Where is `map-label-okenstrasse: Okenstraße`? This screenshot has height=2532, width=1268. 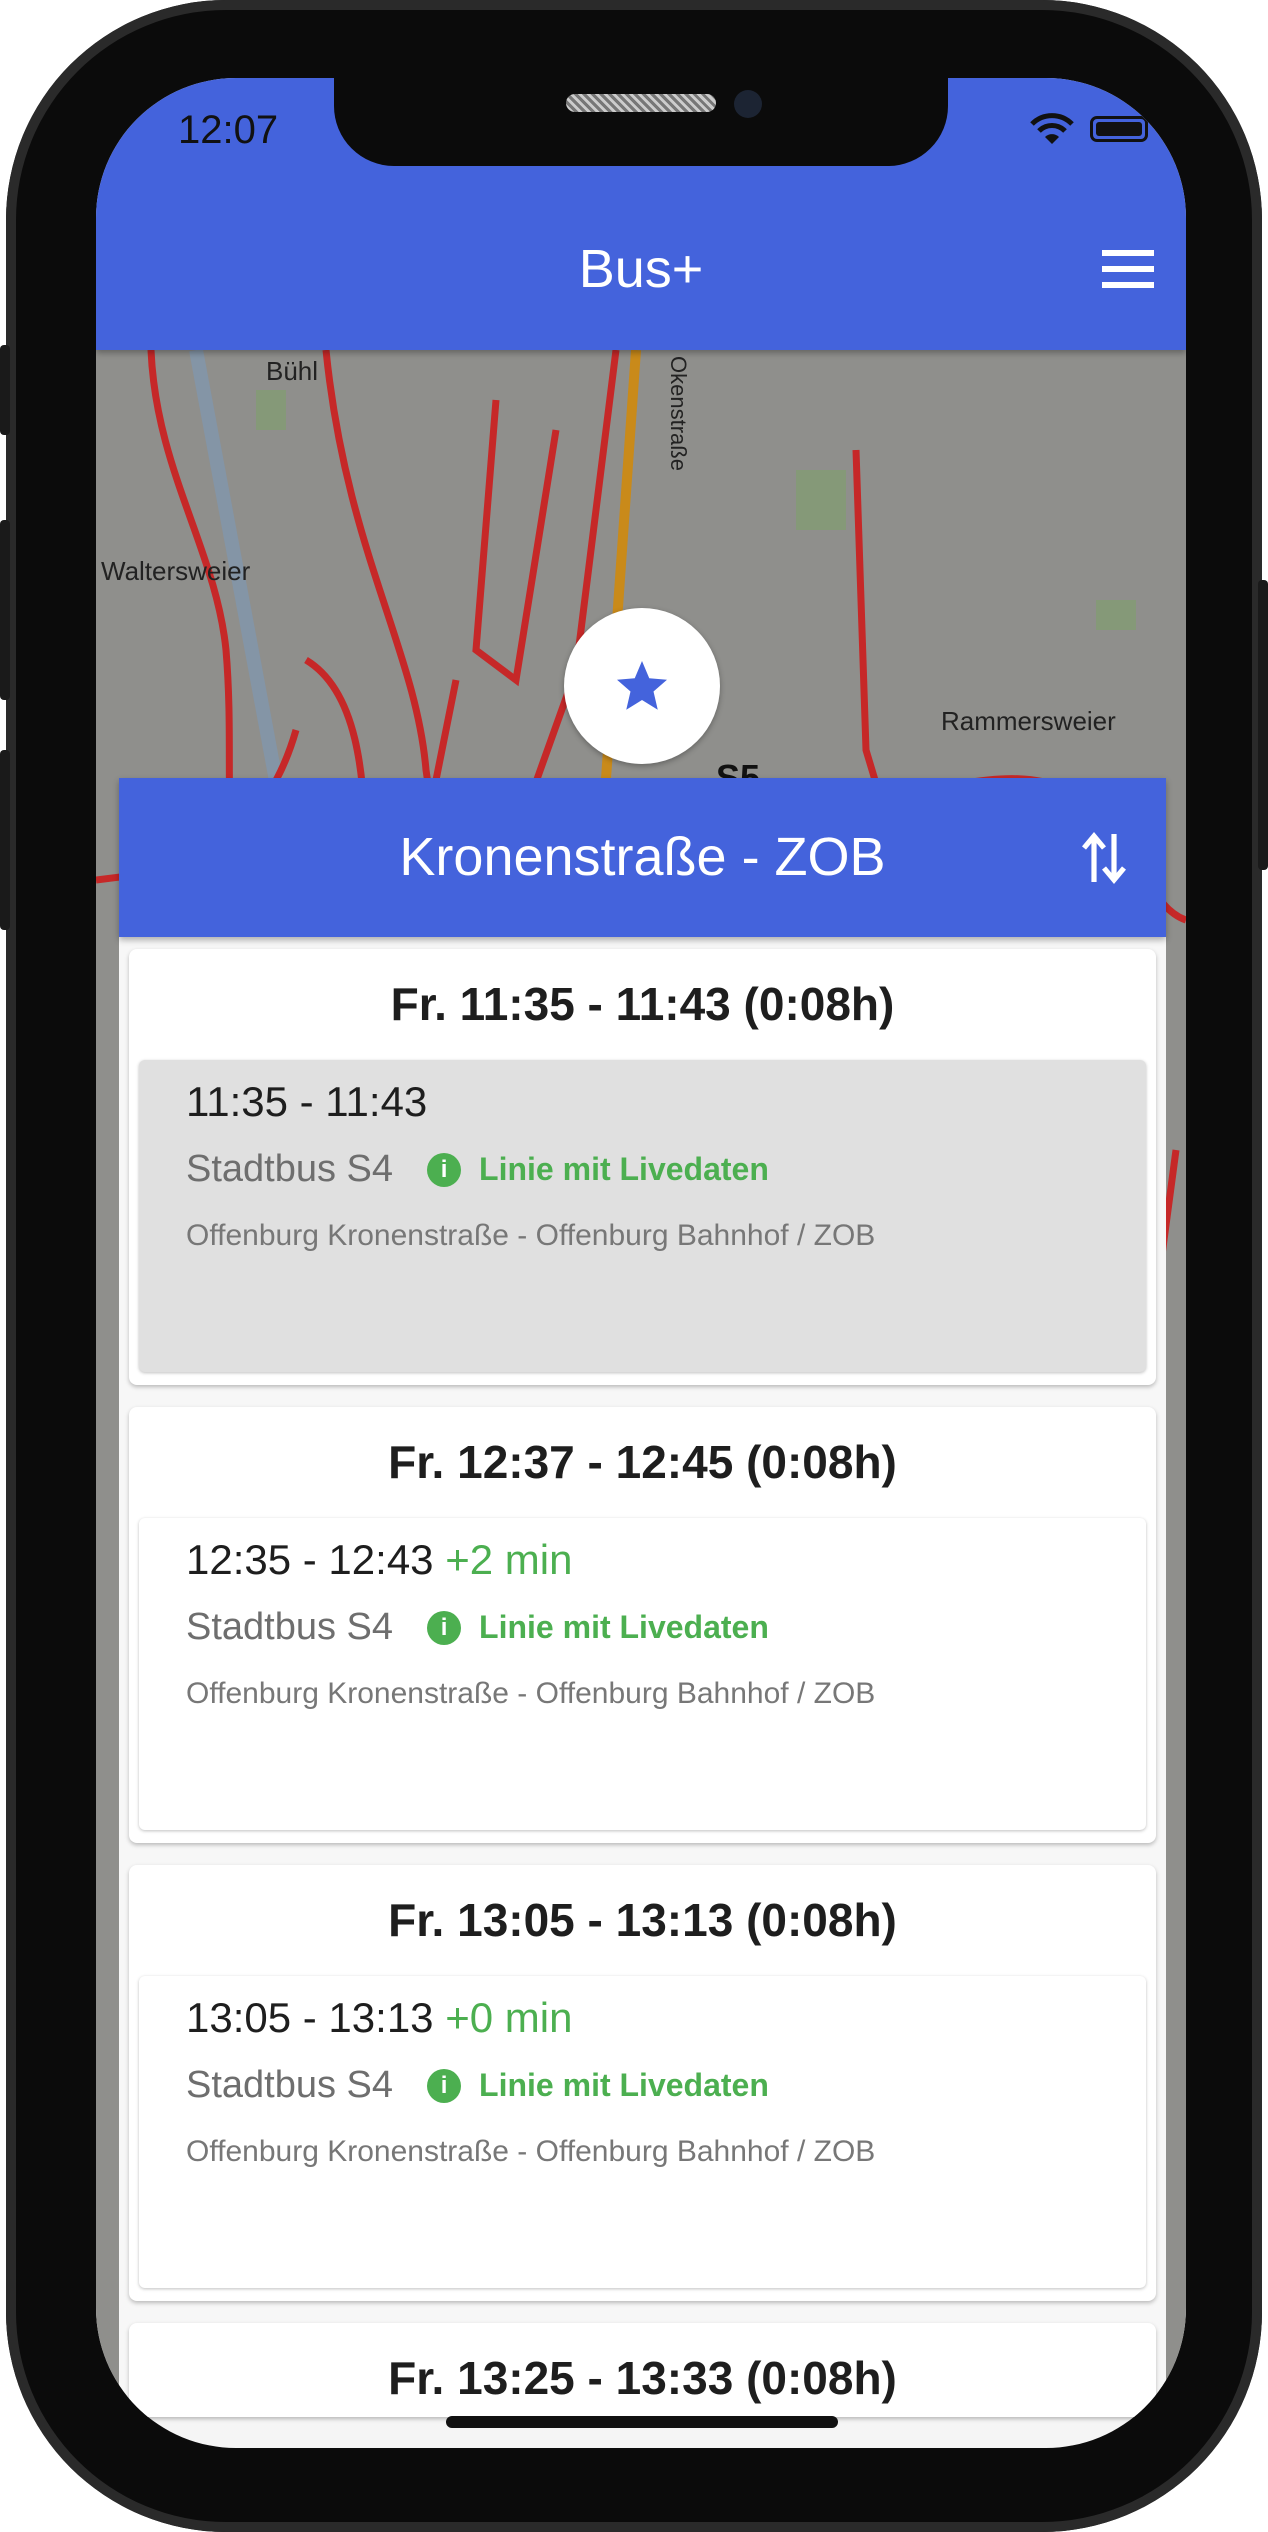 map-label-okenstrasse: Okenstraße is located at coordinates (678, 413).